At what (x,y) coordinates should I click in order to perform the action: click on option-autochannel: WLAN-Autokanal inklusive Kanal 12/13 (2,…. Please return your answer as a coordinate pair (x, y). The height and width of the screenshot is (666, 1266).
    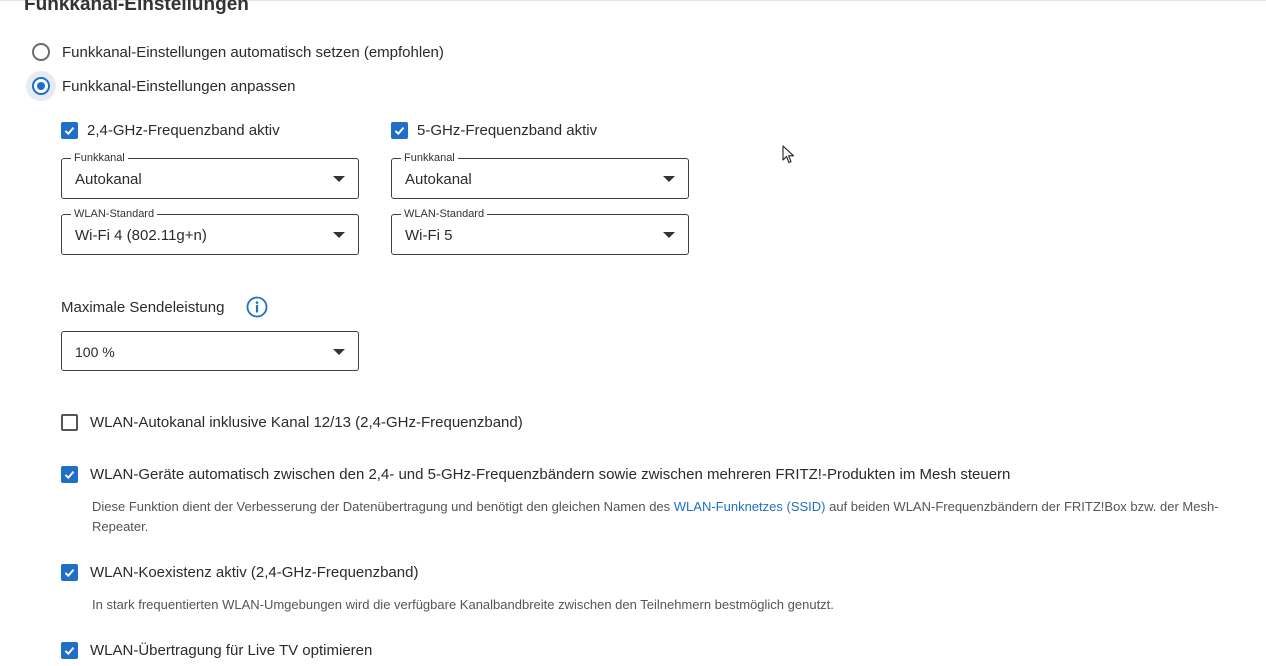
    Looking at the image, I should click on (292, 422).